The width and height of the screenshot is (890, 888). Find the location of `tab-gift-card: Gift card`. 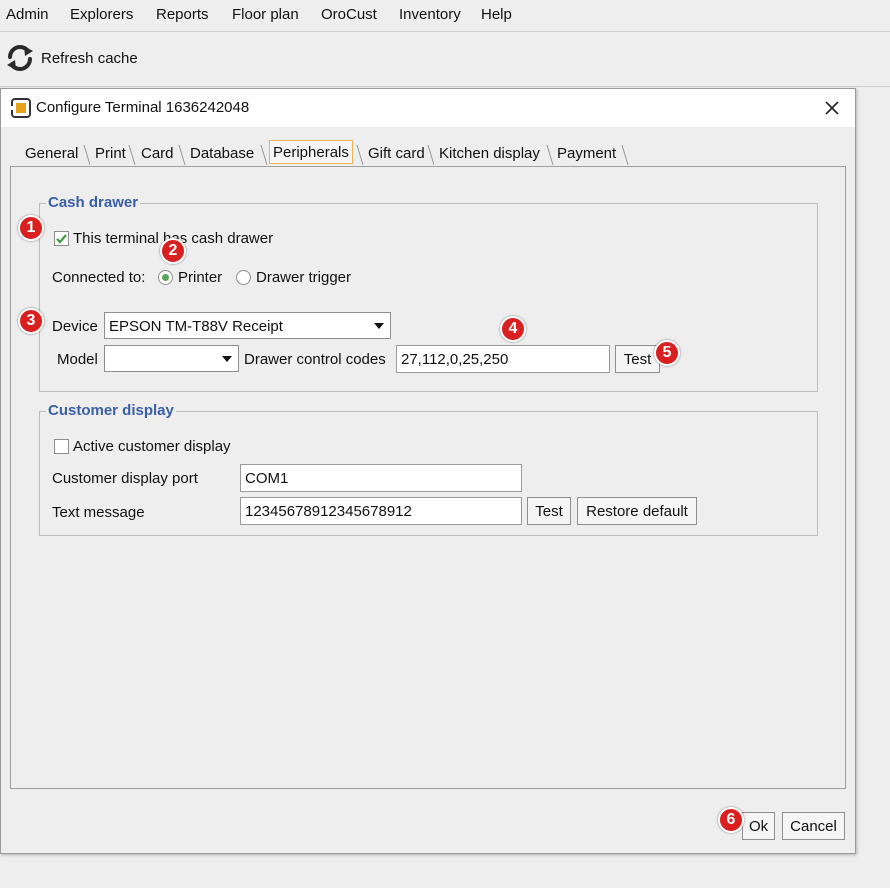

tab-gift-card: Gift card is located at coordinates (396, 154).